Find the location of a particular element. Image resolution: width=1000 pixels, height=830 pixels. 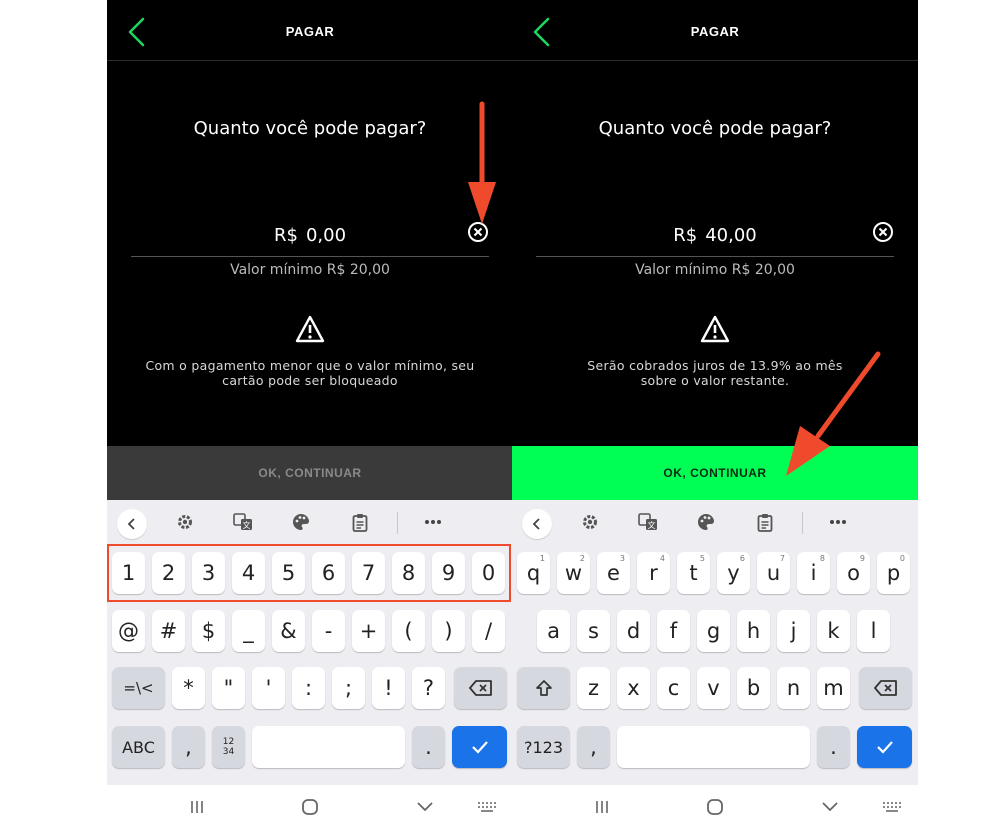

symbol-key: ' is located at coordinates (268, 688).